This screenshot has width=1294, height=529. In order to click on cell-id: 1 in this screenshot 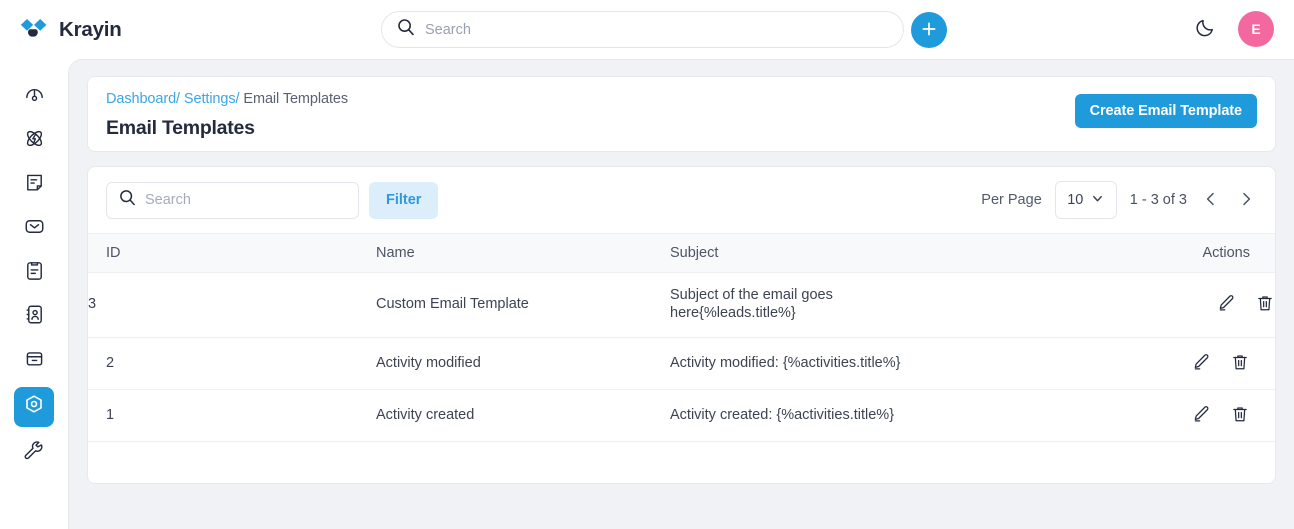, I will do `click(232, 416)`.